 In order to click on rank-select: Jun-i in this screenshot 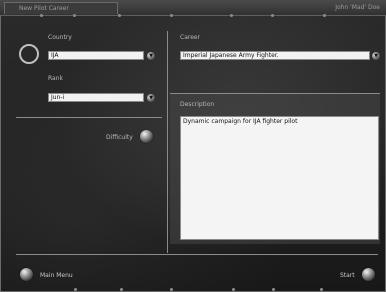, I will do `click(96, 97)`.